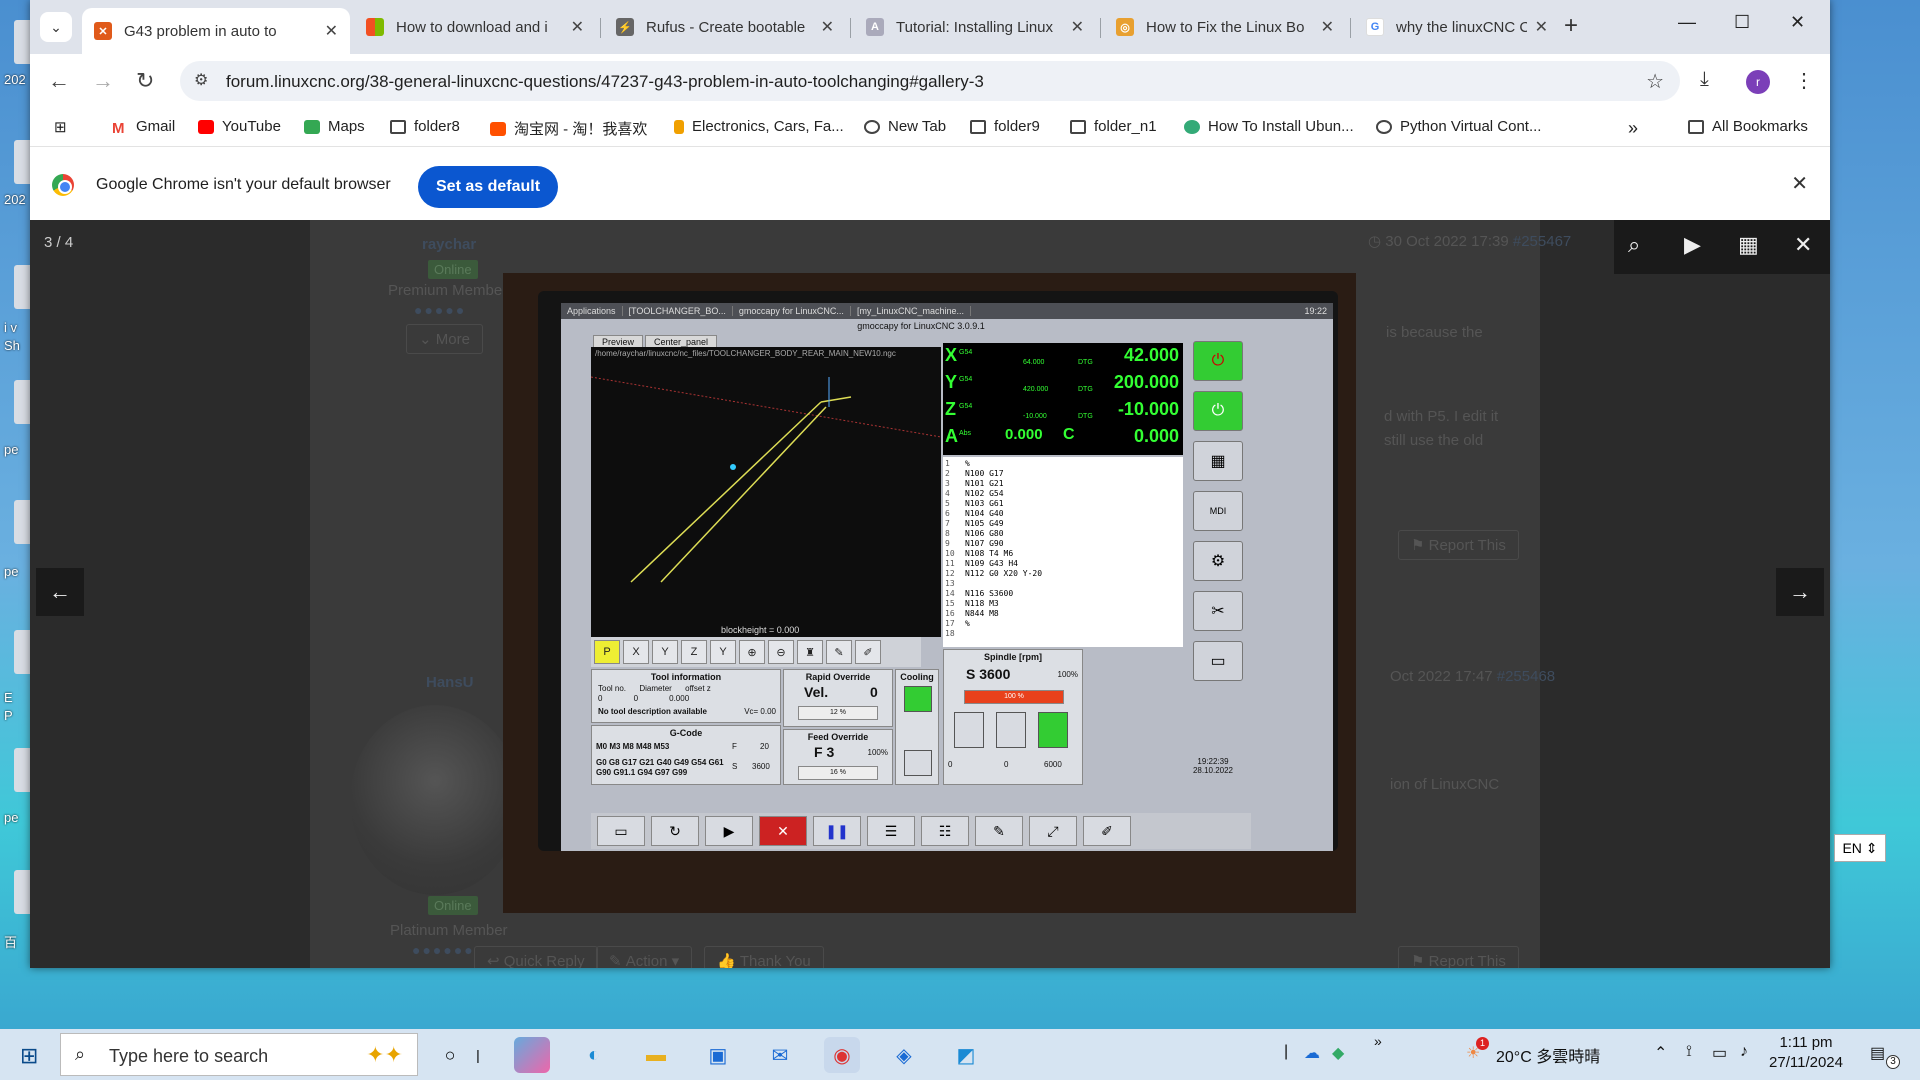 The image size is (1920, 1080). Describe the element at coordinates (1799, 183) in the screenshot. I see `close-infobar-icon: ✕` at that location.